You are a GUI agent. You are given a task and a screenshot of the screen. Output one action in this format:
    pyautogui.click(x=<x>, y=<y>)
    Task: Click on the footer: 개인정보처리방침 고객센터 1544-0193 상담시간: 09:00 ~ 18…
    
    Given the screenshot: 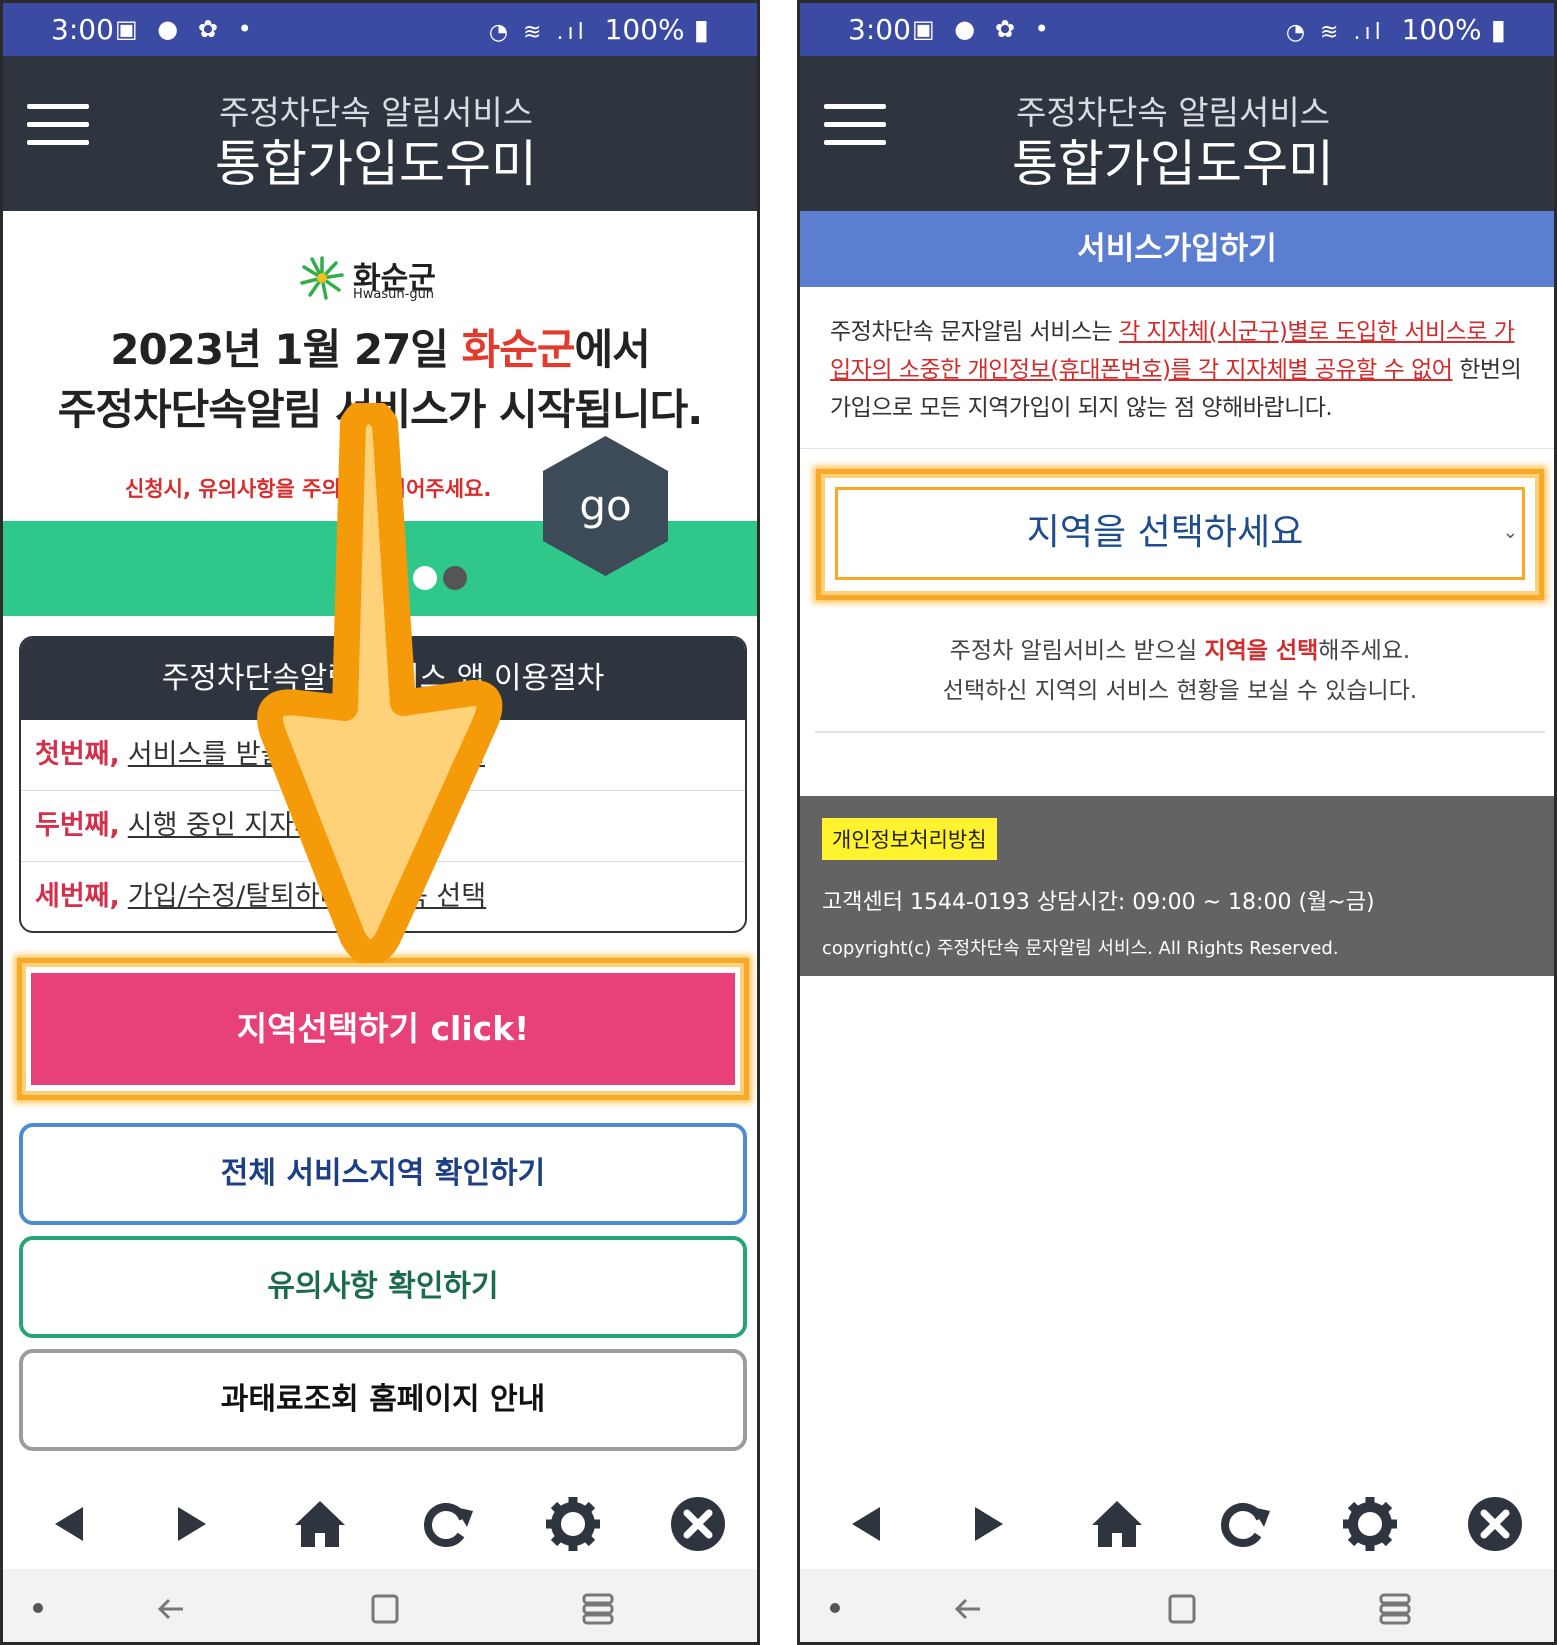 What is the action you would take?
    pyautogui.click(x=1177, y=886)
    